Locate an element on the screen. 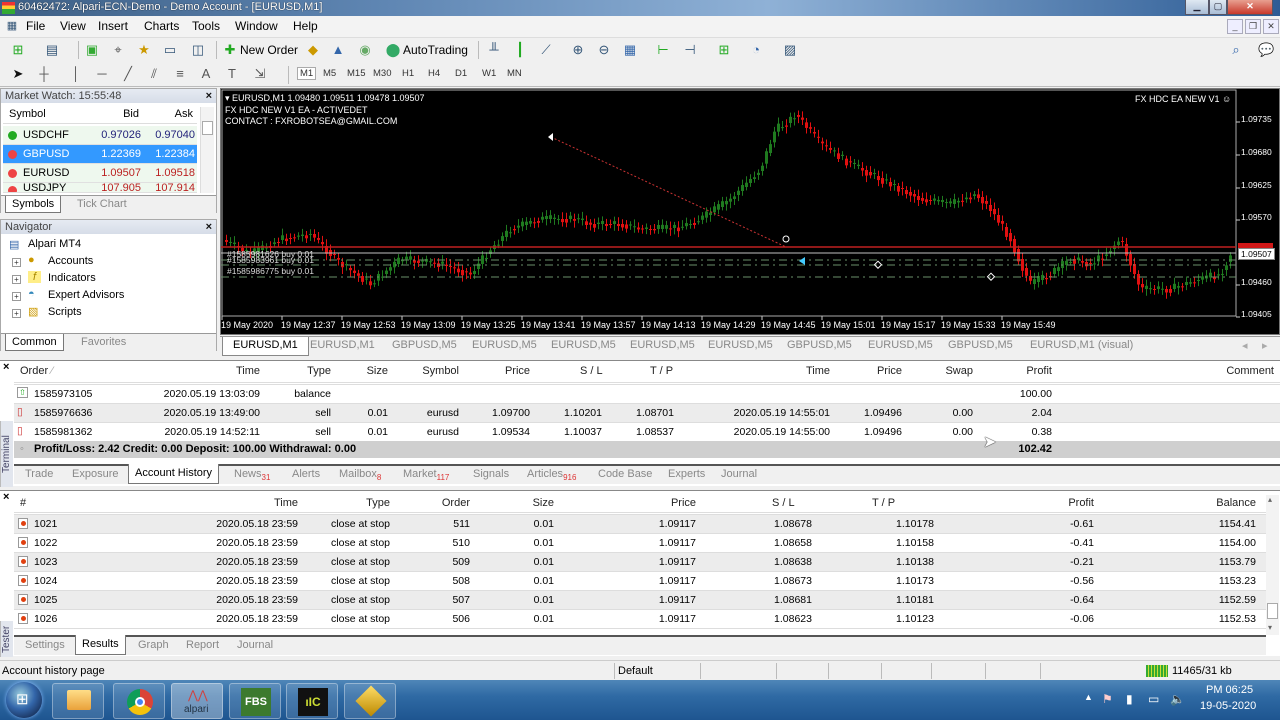  periods-icon: ◔ is located at coordinates (756, 50).